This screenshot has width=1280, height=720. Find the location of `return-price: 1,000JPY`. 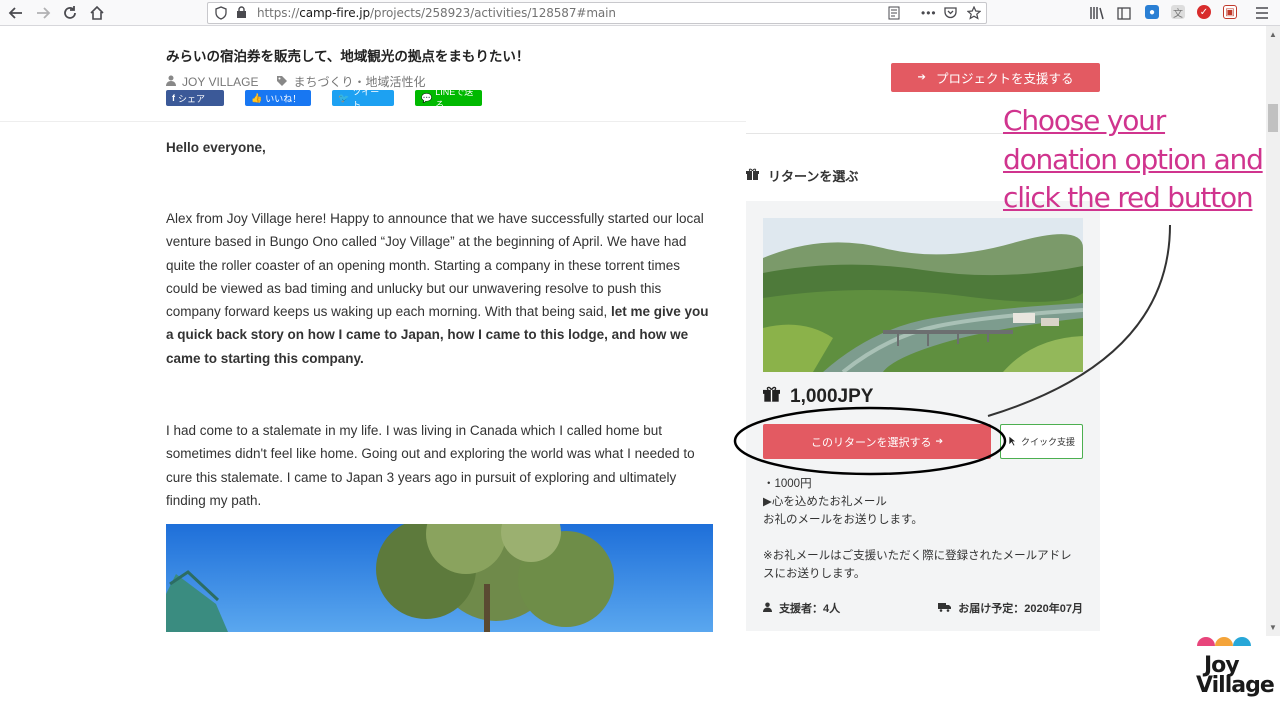

return-price: 1,000JPY is located at coordinates (818, 397).